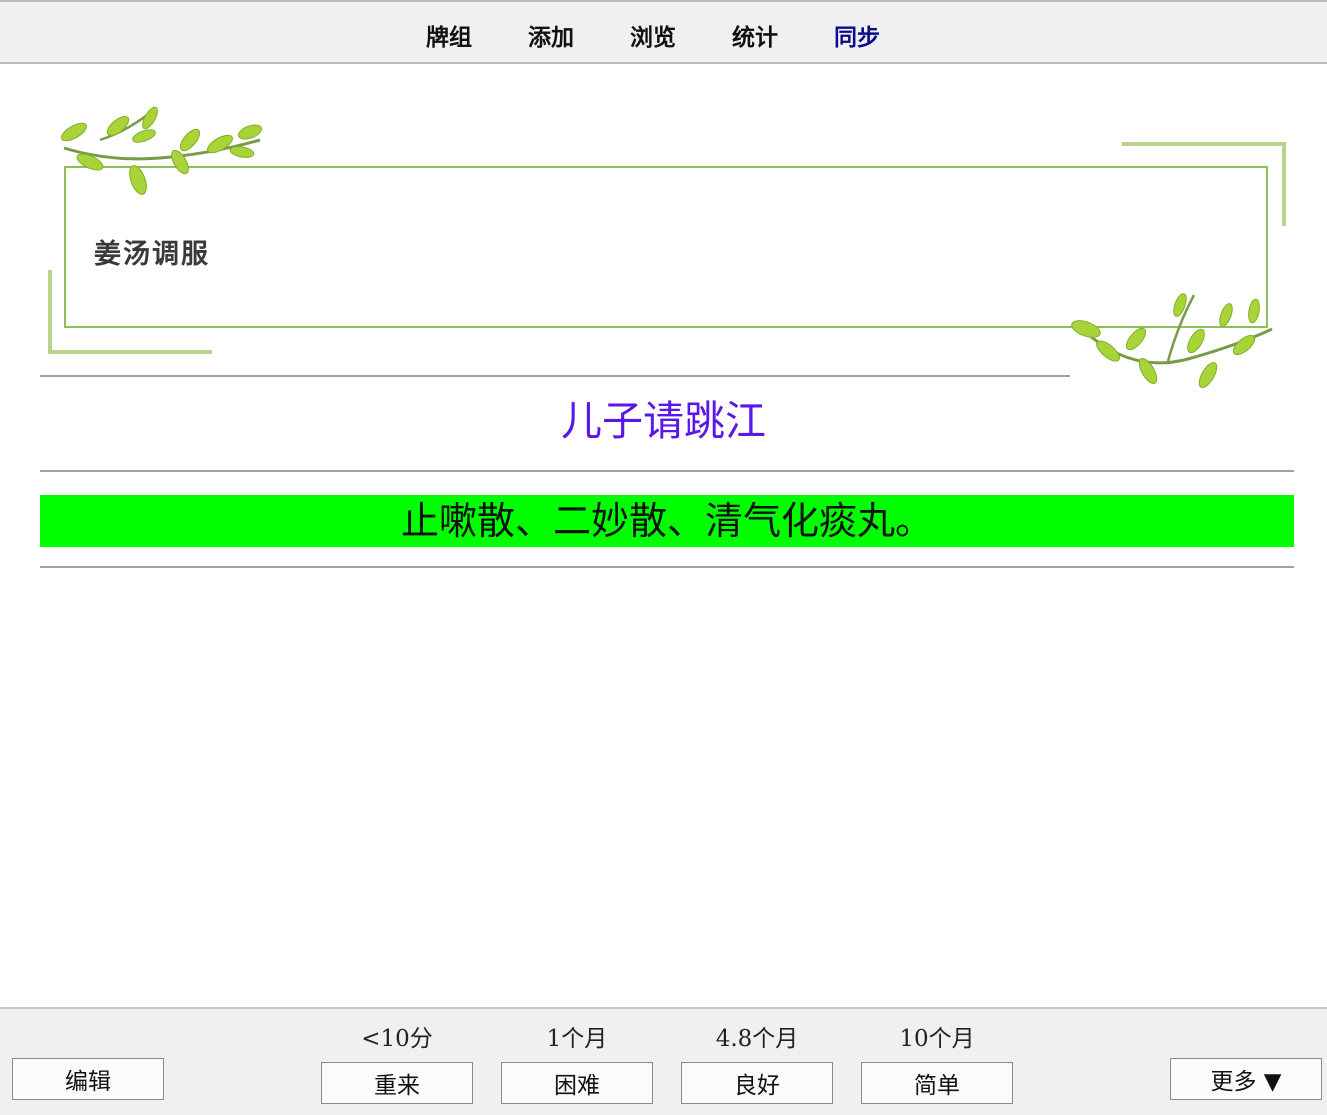  Describe the element at coordinates (653, 35) in the screenshot. I see `nav-browse: 浏览` at that location.